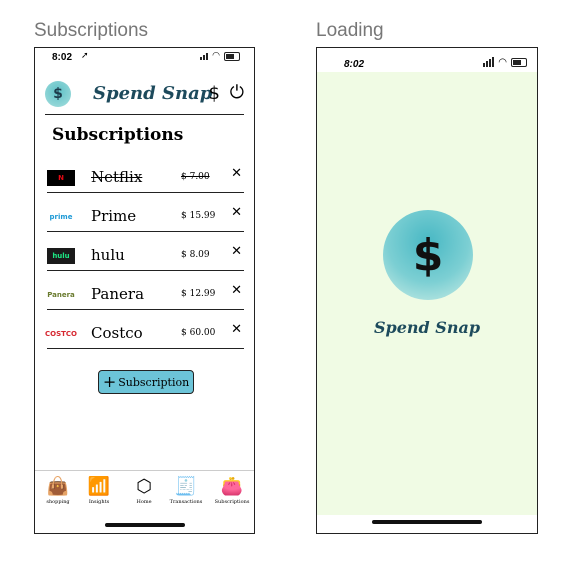 The width and height of the screenshot is (566, 564). I want to click on status-bar: 8:02 ➚ ◠, so click(144, 58).